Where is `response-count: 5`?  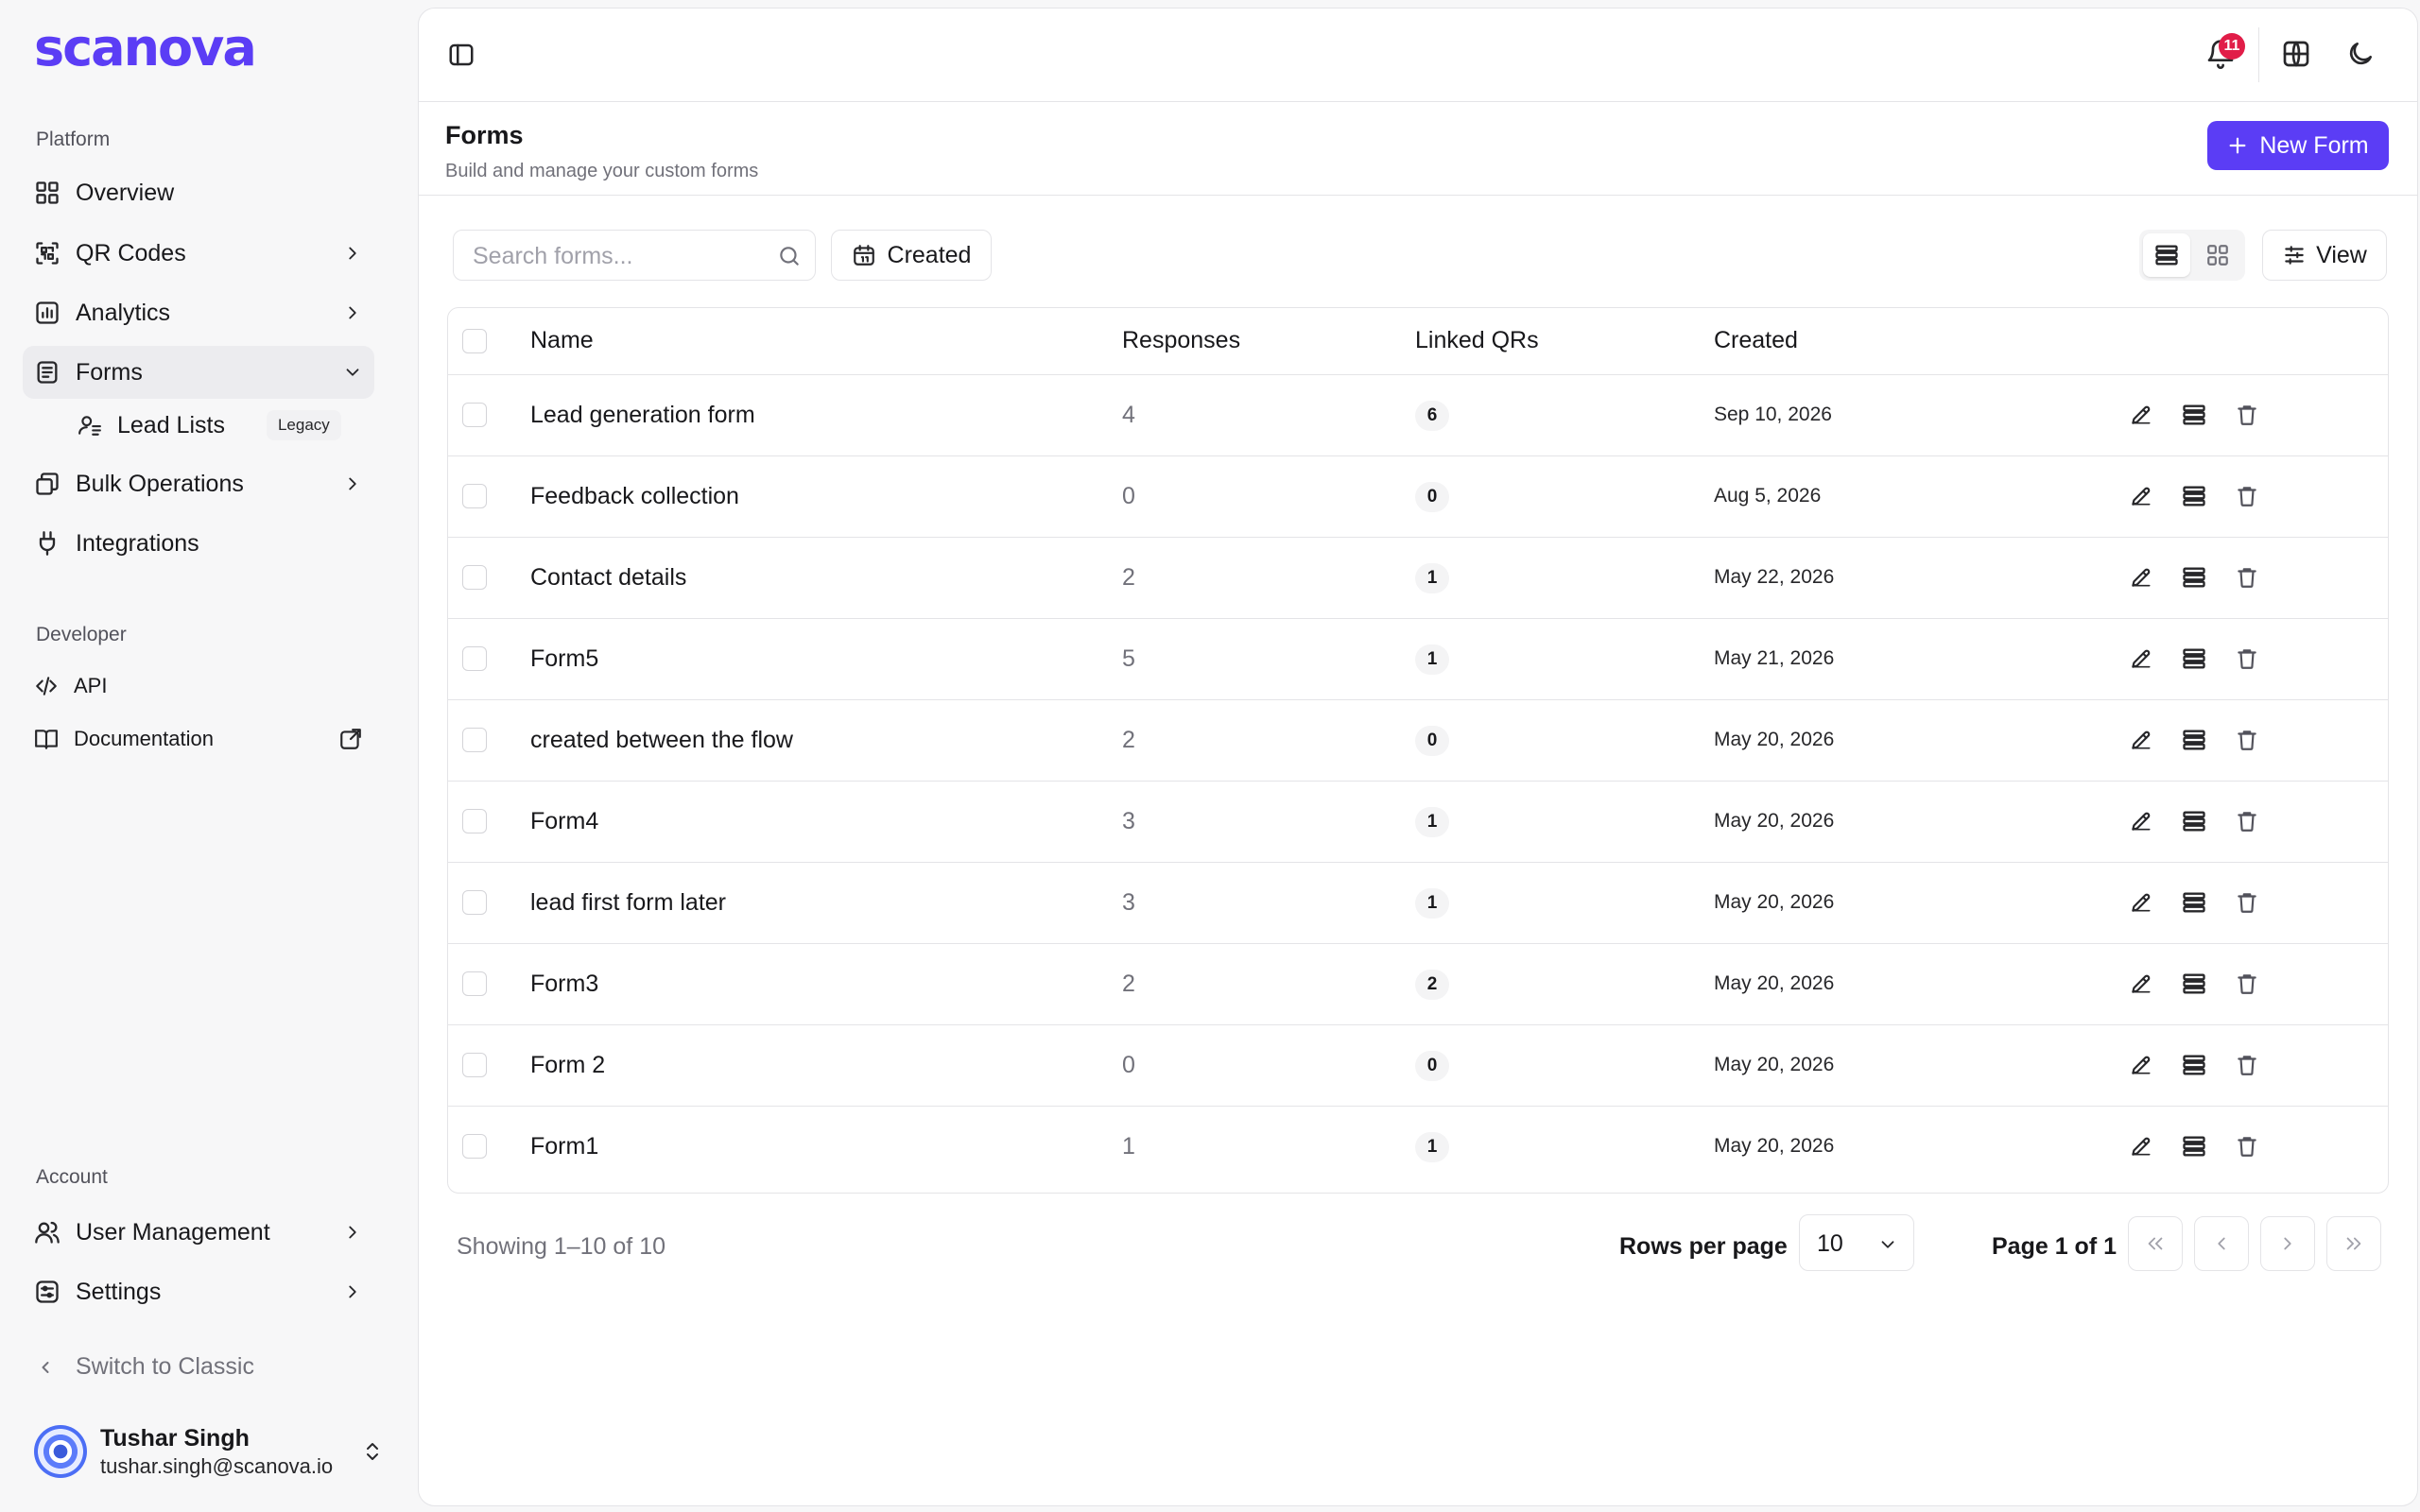
response-count: 5 is located at coordinates (1128, 658).